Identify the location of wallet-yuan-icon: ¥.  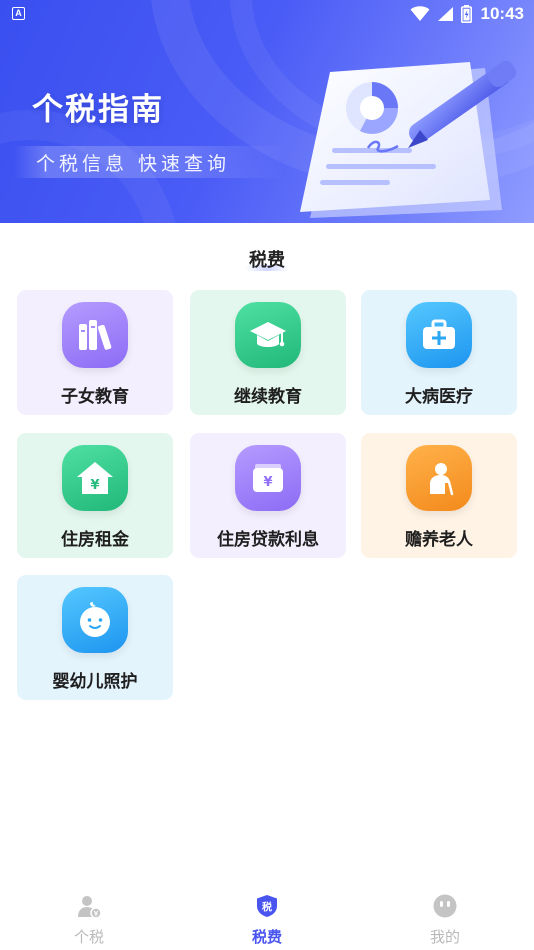
(268, 478).